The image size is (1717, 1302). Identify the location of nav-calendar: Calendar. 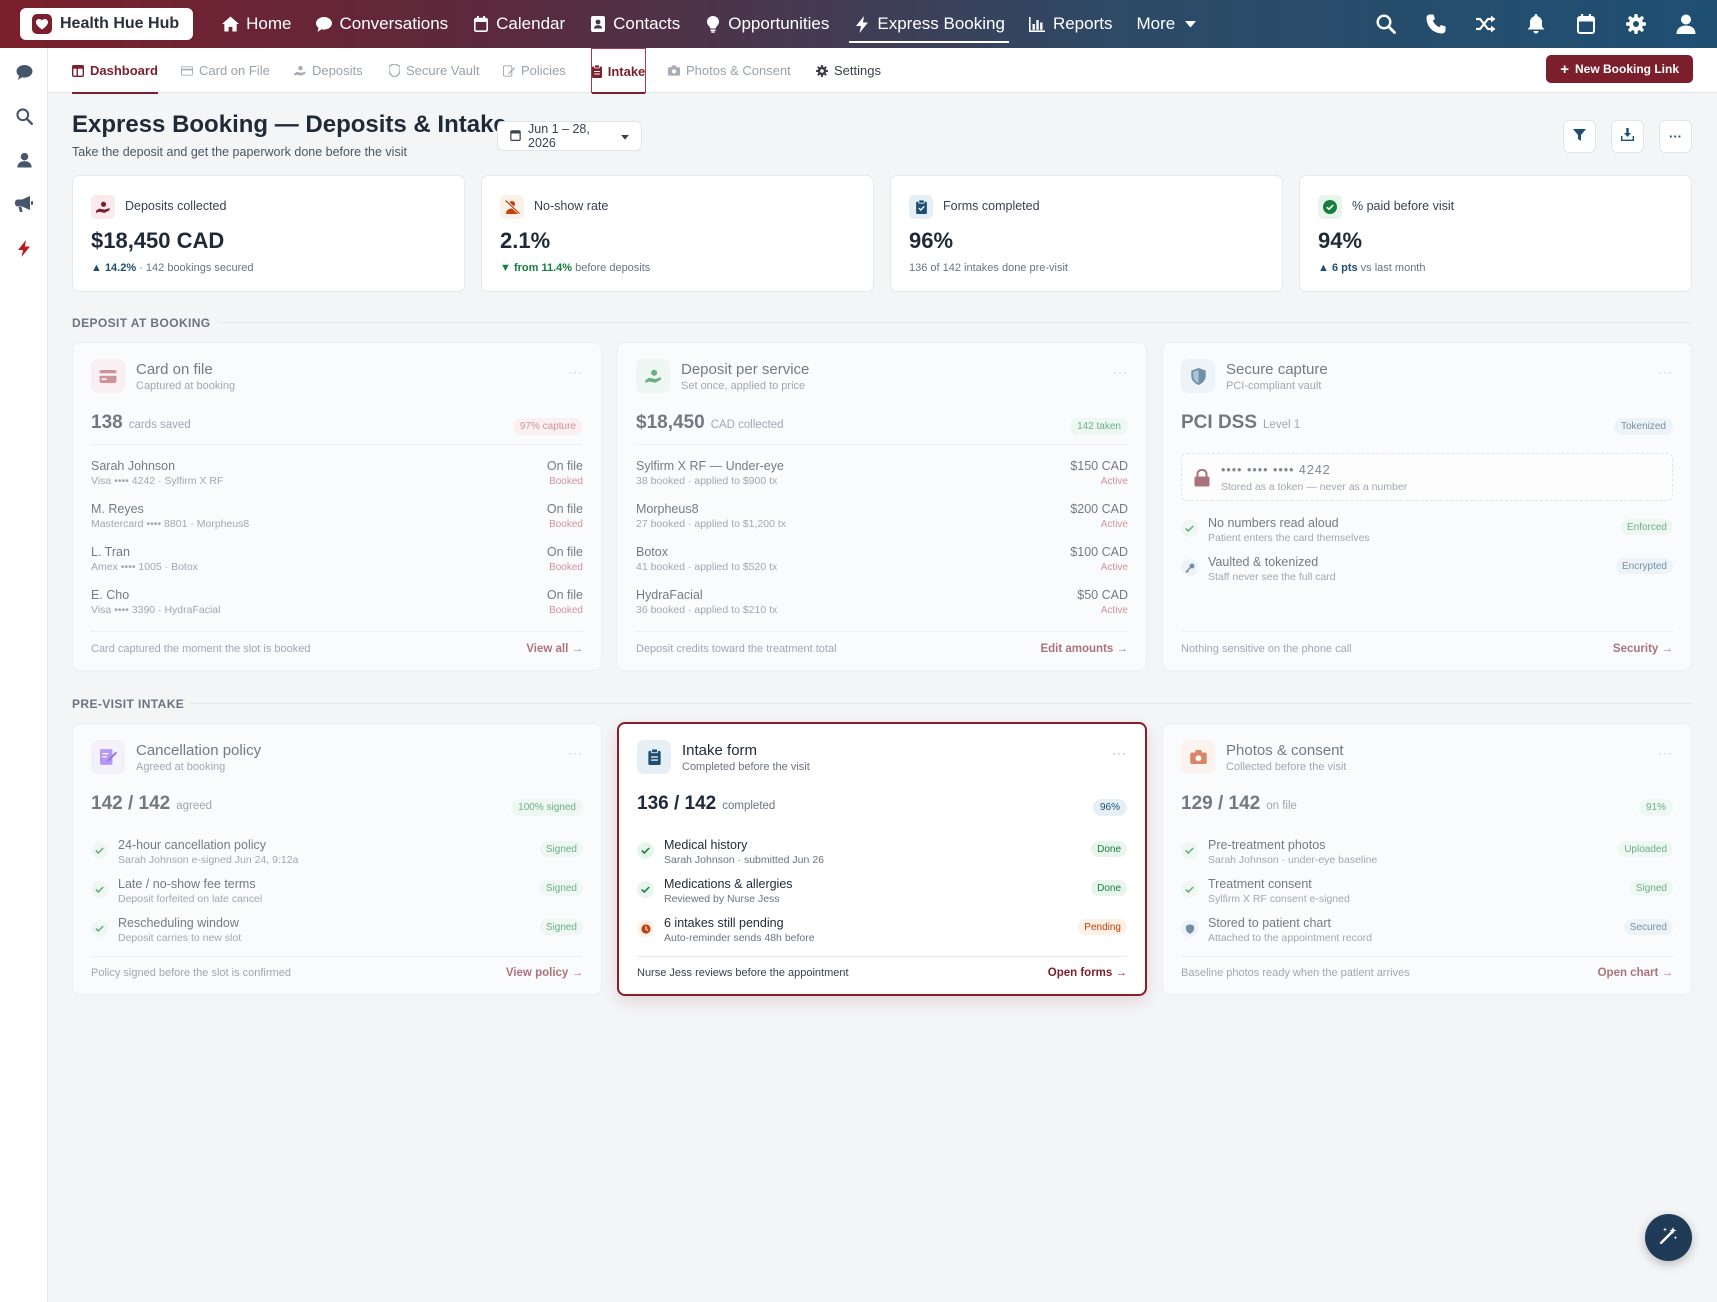
(518, 24).